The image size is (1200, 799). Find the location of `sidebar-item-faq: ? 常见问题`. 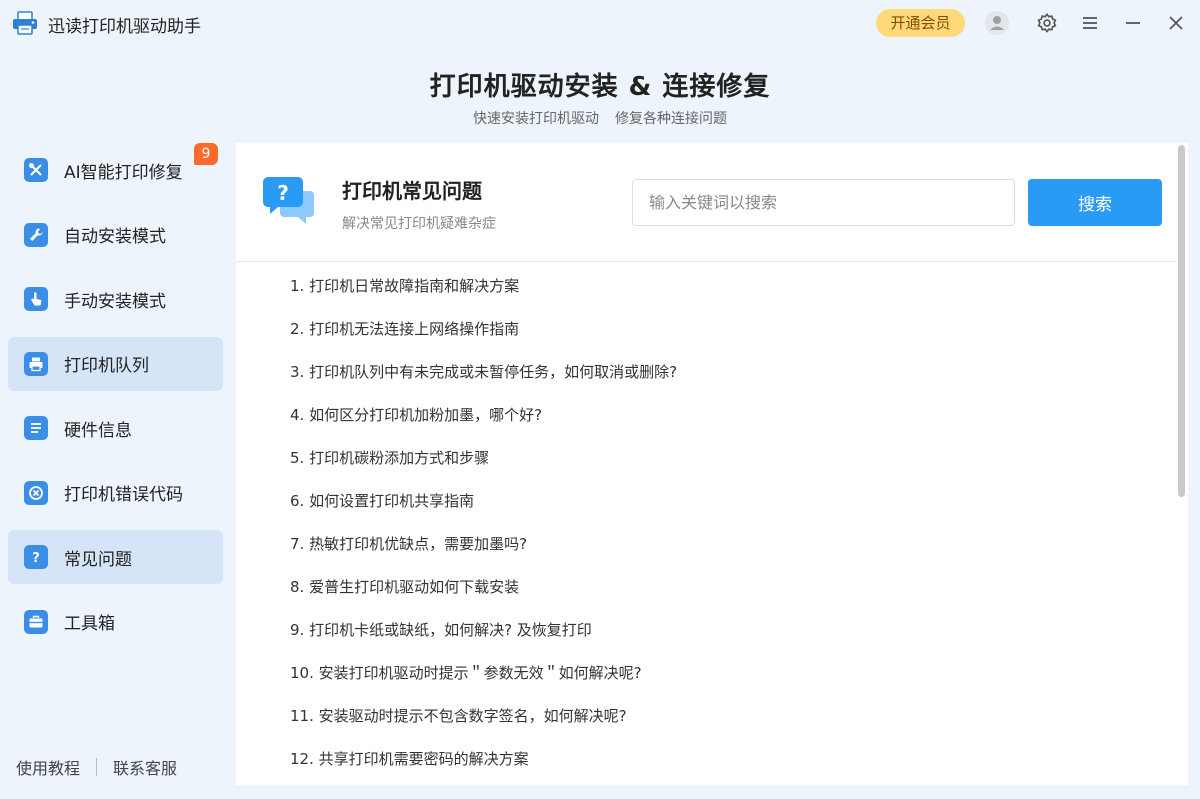

sidebar-item-faq: ? 常见问题 is located at coordinates (115, 557).